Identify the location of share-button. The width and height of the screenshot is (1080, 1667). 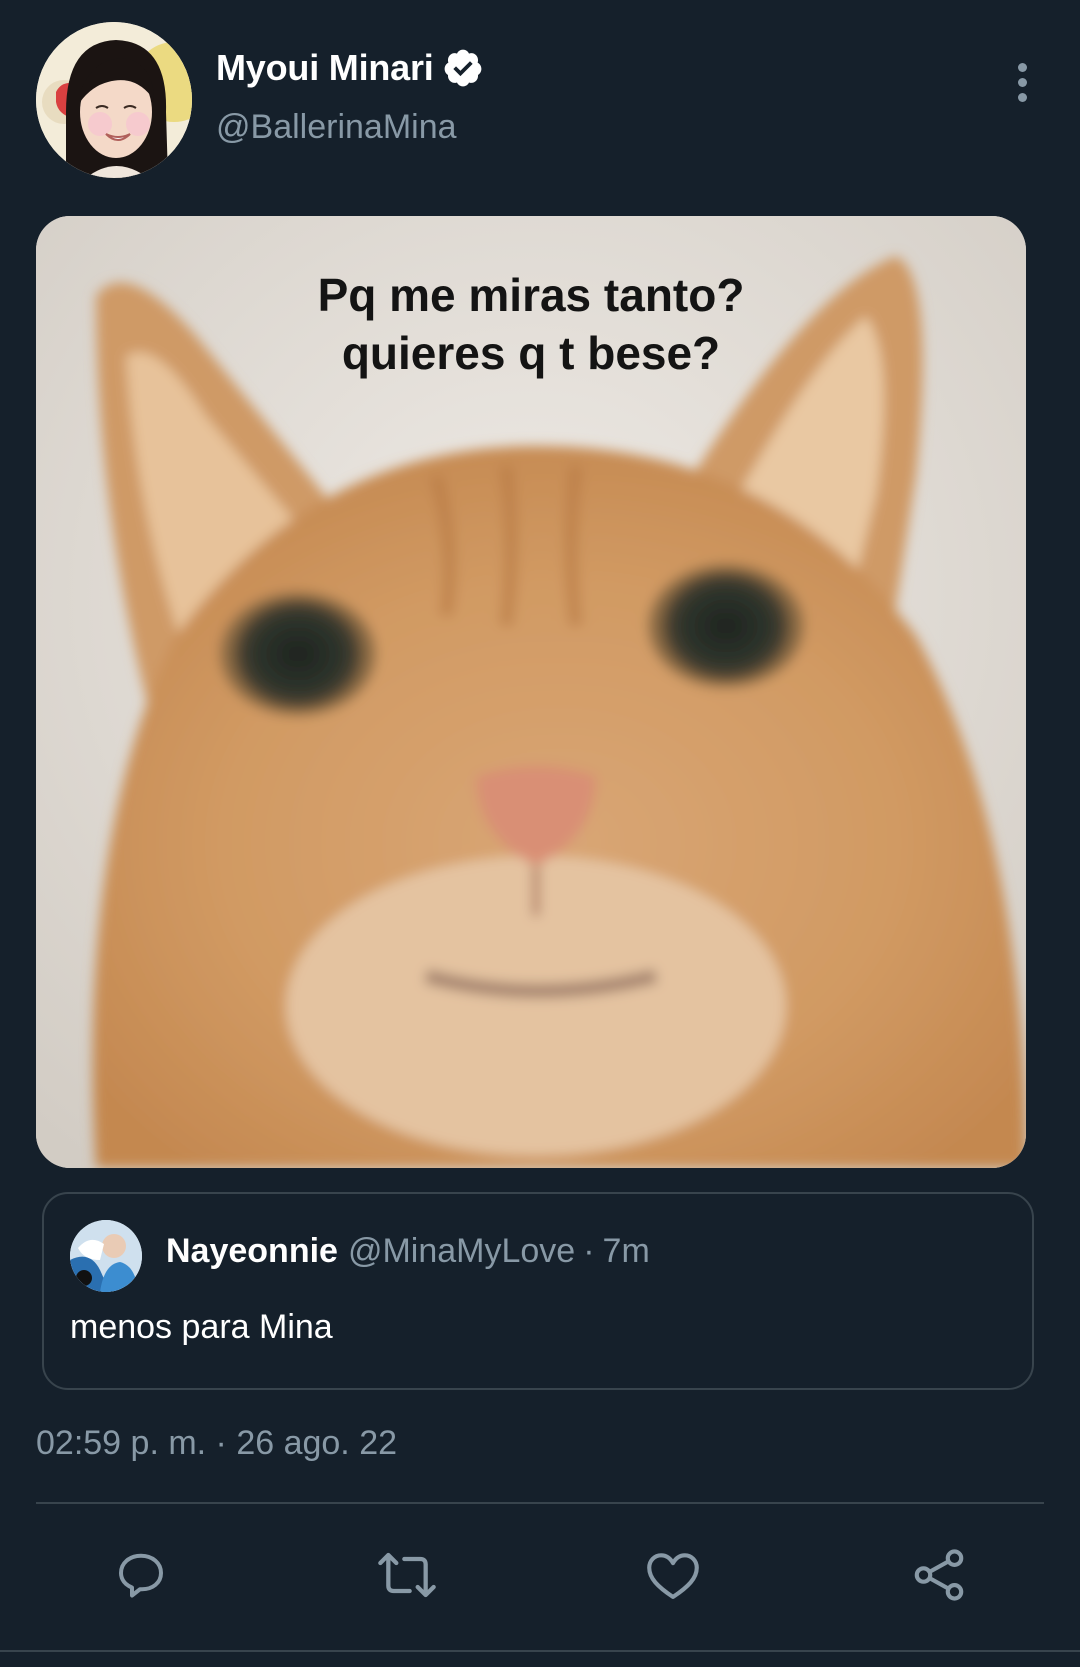
(939, 1575).